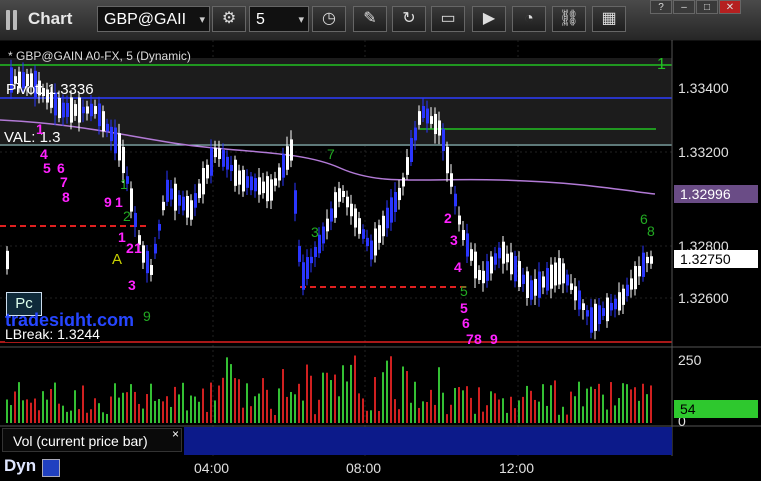 The image size is (761, 481). I want to click on interval-selector: 5 ▾, so click(279, 19).